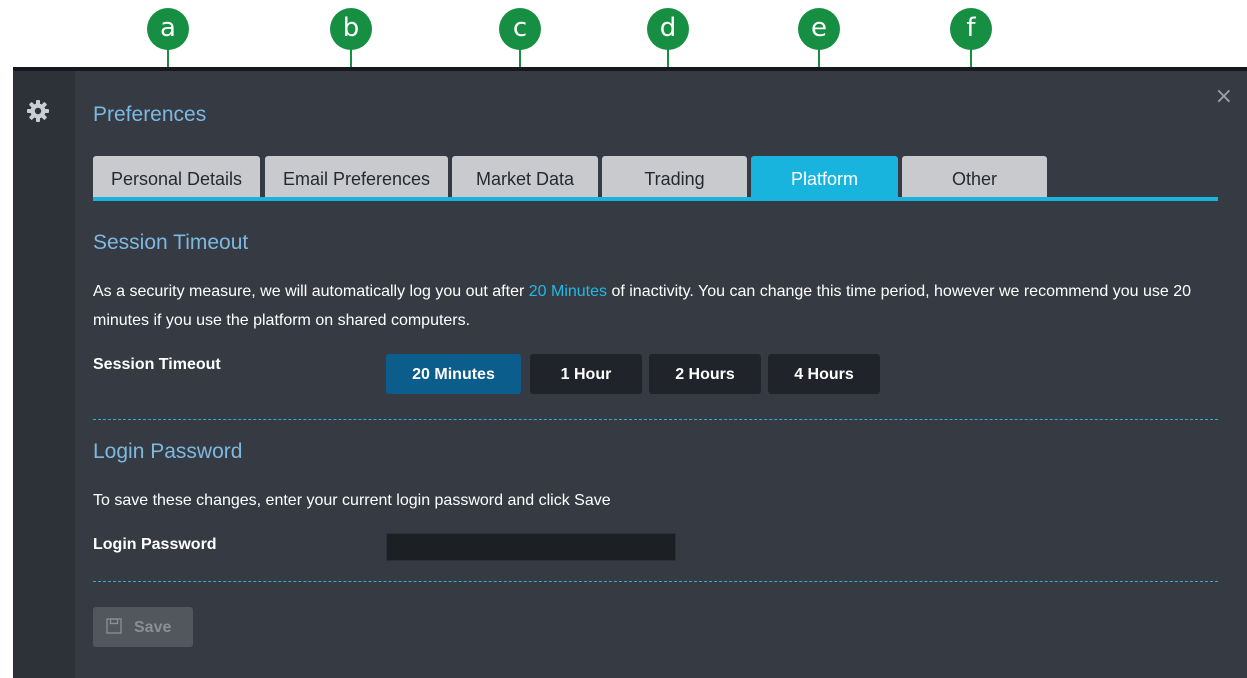 The image size is (1247, 678). Describe the element at coordinates (155, 544) in the screenshot. I see `login-password-label: Login Password` at that location.